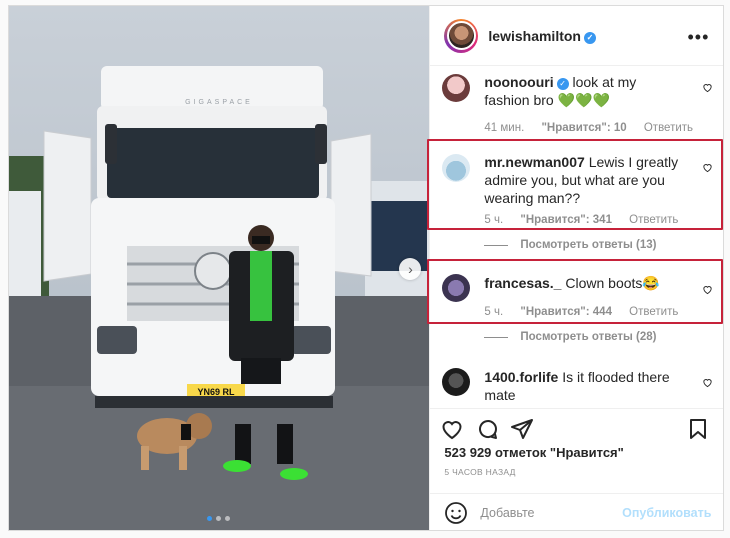 This screenshot has height=538, width=730. I want to click on publish-button: Опубликовать, so click(666, 513).